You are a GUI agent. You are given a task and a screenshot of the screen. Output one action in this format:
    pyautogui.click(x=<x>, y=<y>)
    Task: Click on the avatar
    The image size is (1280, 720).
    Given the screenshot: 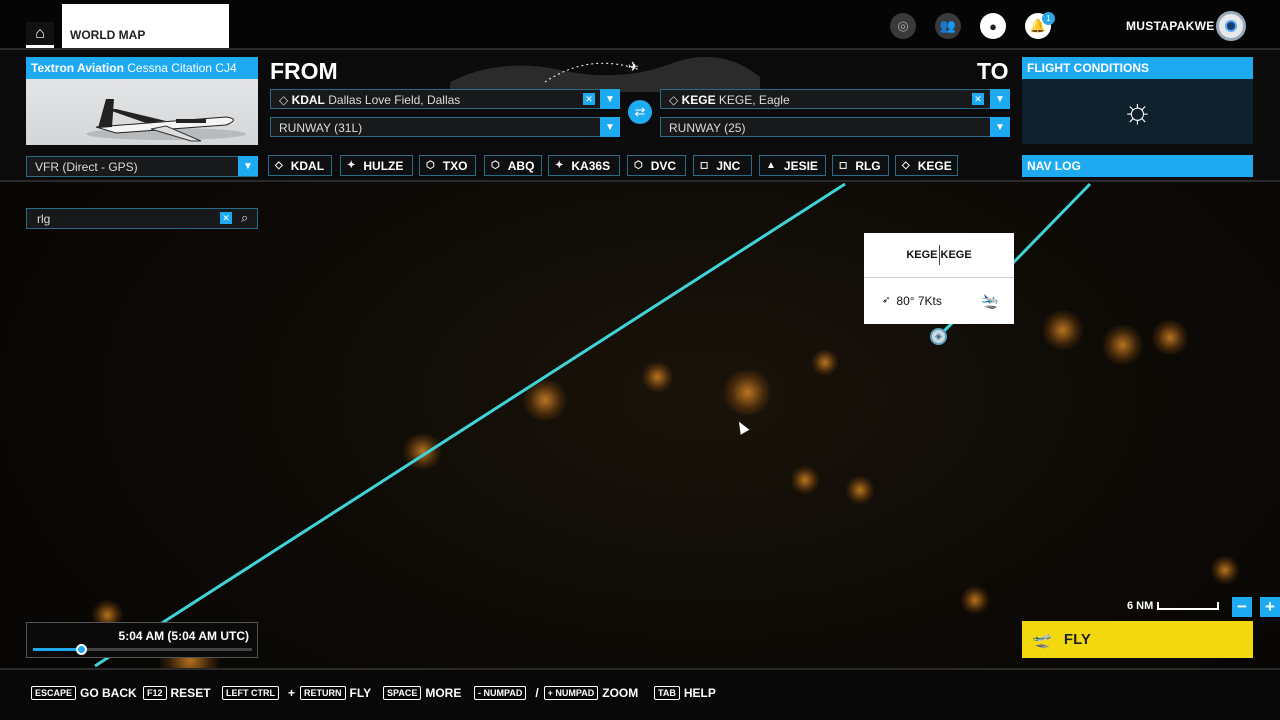 What is the action you would take?
    pyautogui.click(x=1231, y=26)
    